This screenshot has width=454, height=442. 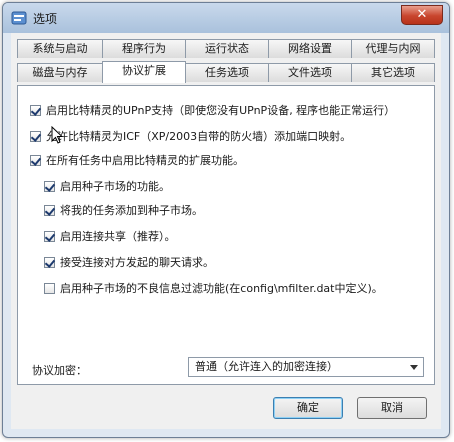 I want to click on tab-row-2: 磁盘与内存 协议扩展 任务选项 文件选项 其它选项, so click(x=226, y=72).